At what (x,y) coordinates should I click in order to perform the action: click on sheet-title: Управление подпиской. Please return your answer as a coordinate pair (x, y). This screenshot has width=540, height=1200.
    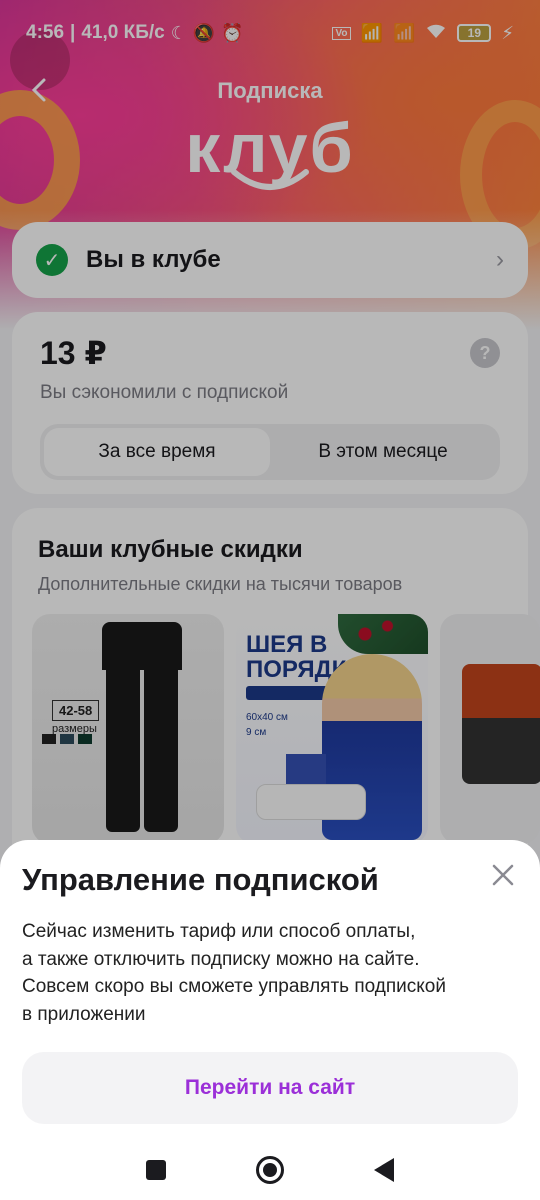
    Looking at the image, I should click on (200, 879).